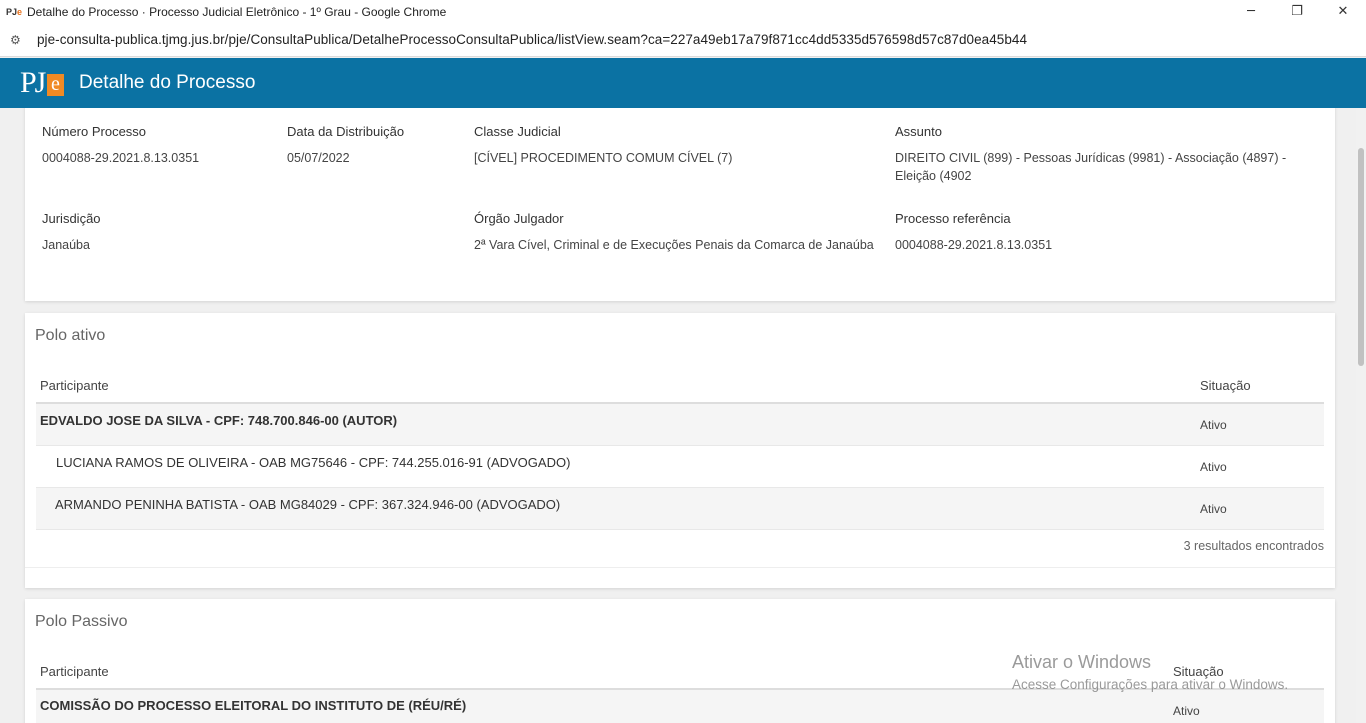  Describe the element at coordinates (71, 232) in the screenshot. I see `jurisdicao-field: Jurisdição Janaúba` at that location.